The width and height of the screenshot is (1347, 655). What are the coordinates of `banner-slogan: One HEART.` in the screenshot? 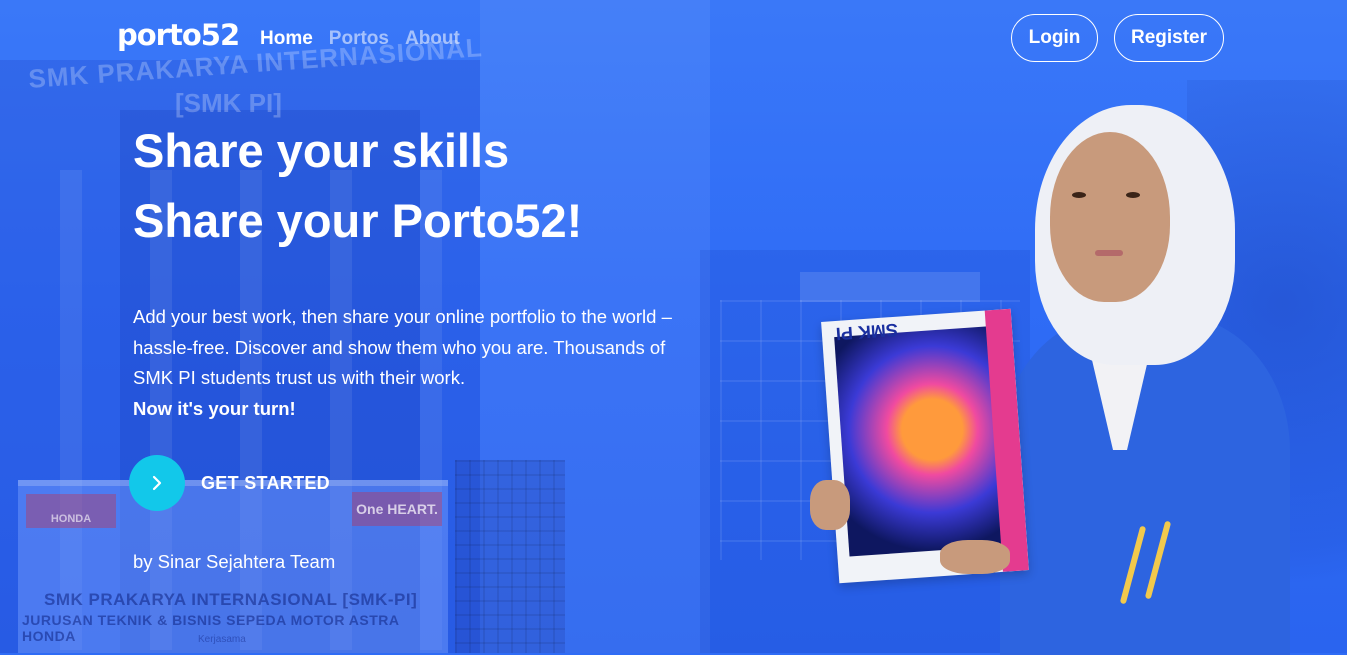 It's located at (397, 509).